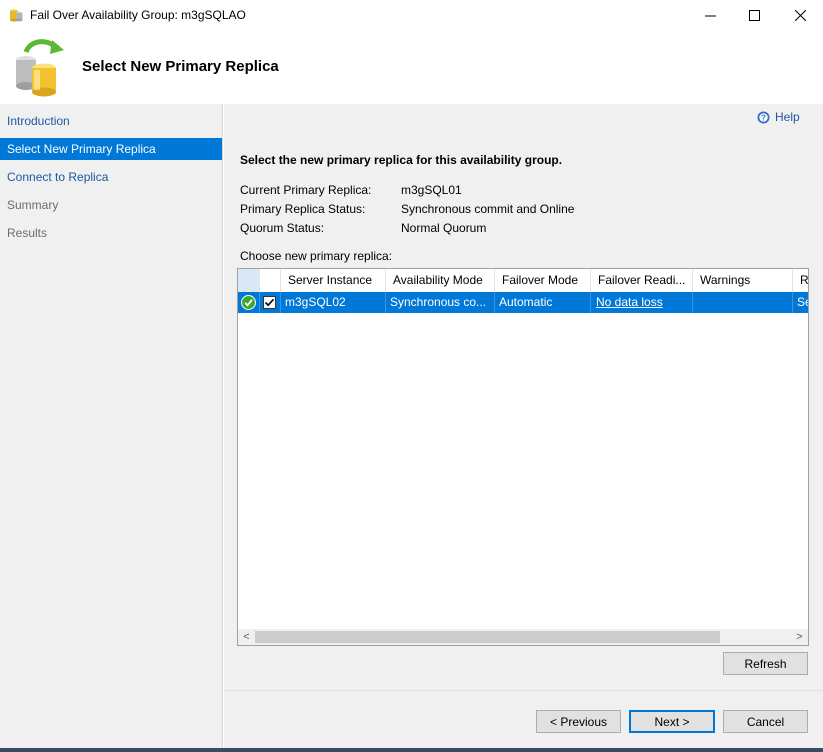 The image size is (823, 752). I want to click on help-link: ? Help, so click(778, 117).